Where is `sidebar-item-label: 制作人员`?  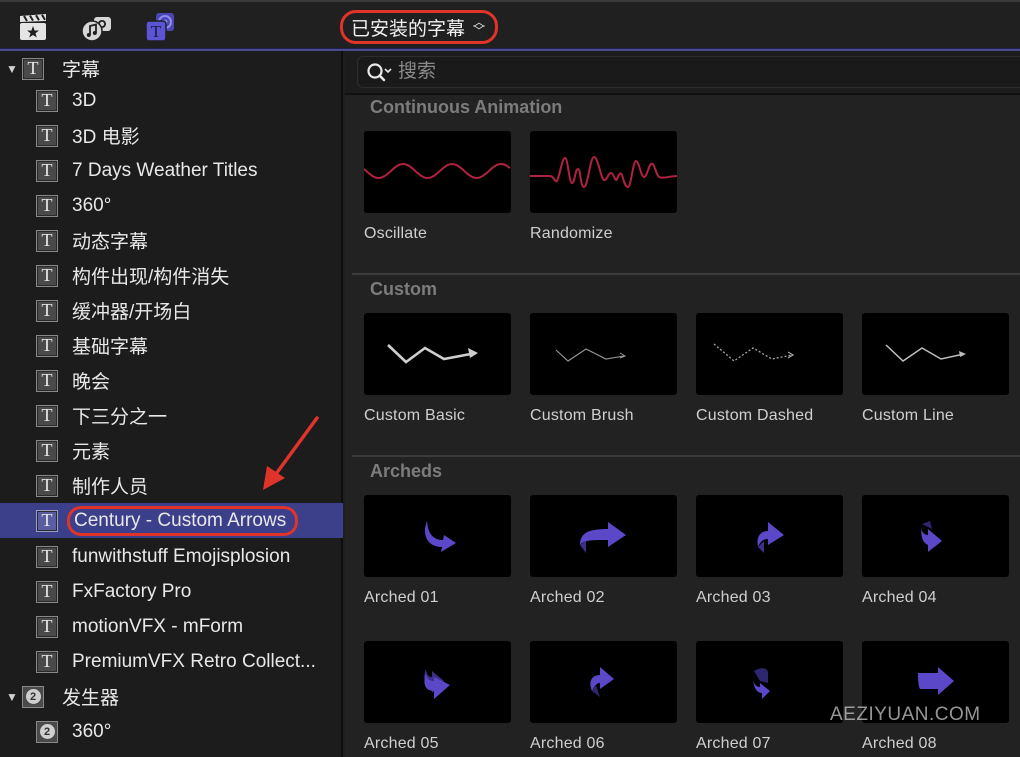
sidebar-item-label: 制作人员 is located at coordinates (110, 487).